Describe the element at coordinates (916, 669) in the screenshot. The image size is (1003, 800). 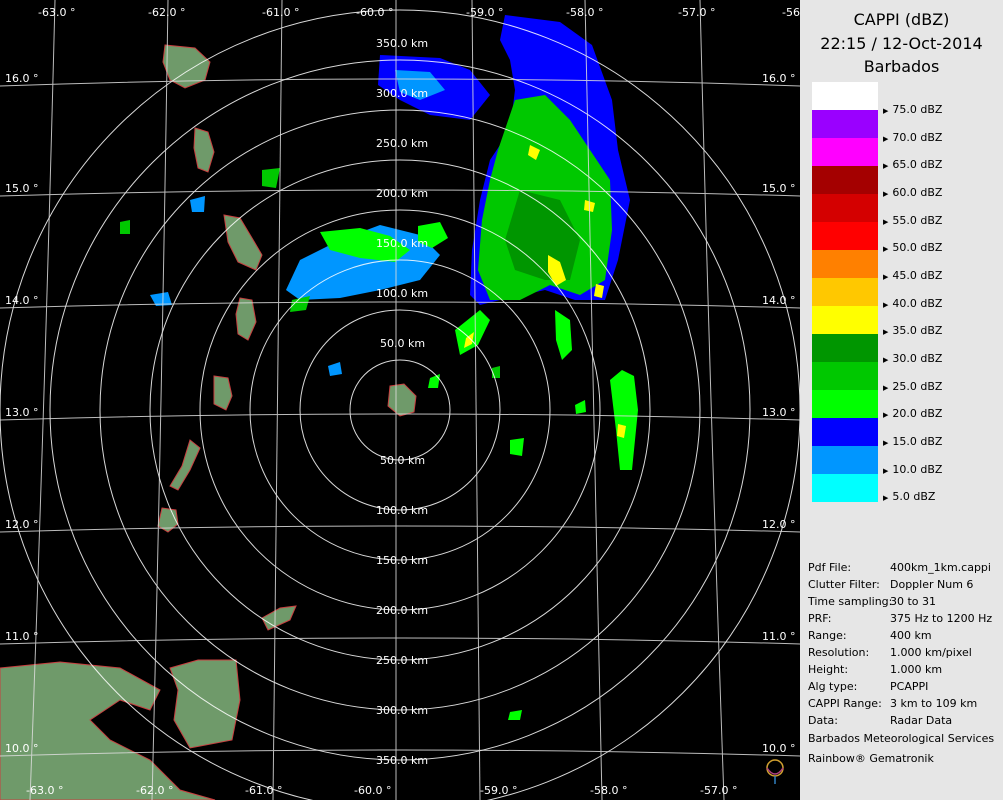
I see `info-value: 1.000 km` at that location.